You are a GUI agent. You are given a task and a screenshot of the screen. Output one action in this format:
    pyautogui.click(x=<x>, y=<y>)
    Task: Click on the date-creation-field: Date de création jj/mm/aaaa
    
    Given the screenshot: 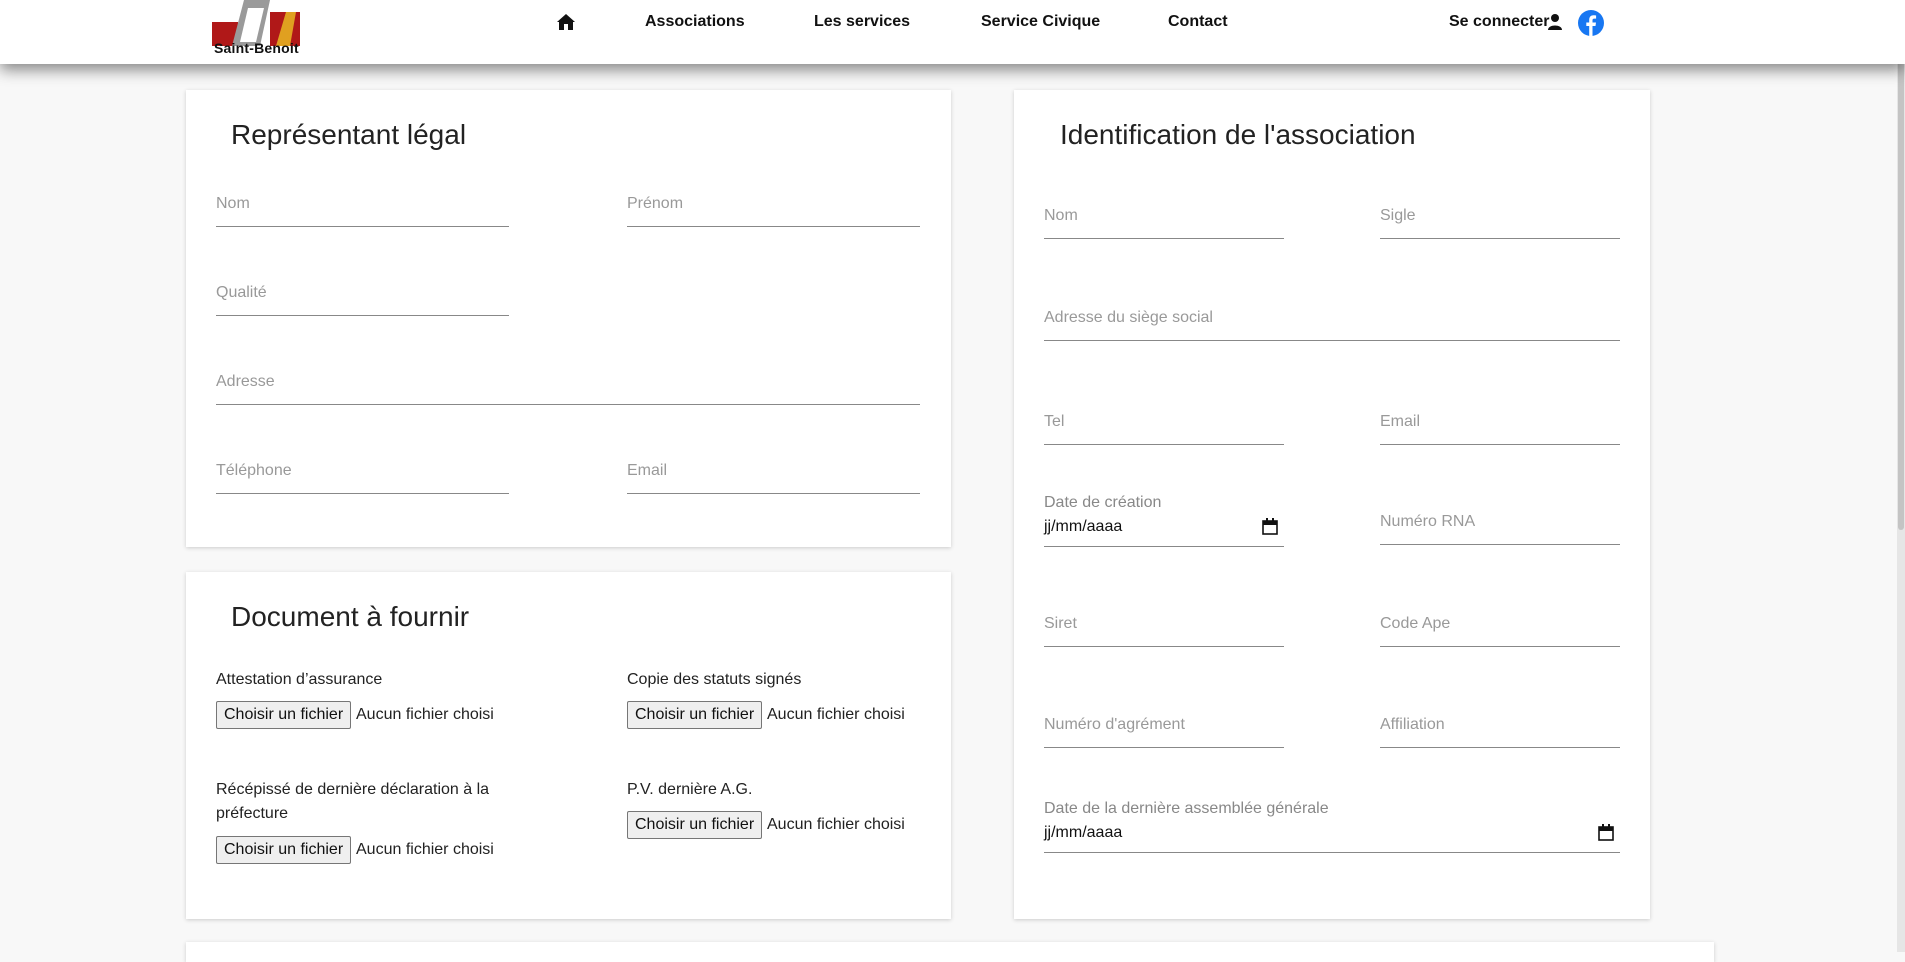 What is the action you would take?
    pyautogui.click(x=1164, y=520)
    